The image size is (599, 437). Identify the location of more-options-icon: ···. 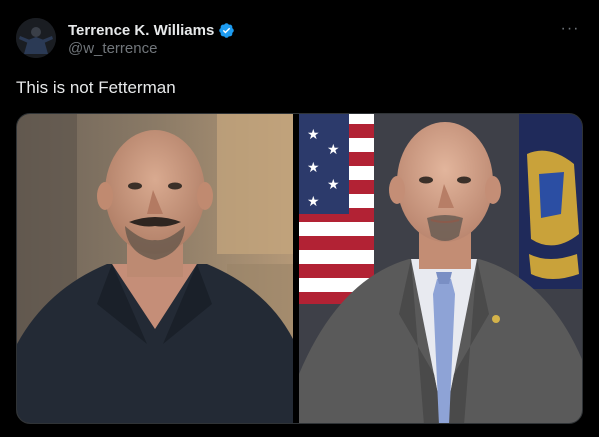
(570, 29).